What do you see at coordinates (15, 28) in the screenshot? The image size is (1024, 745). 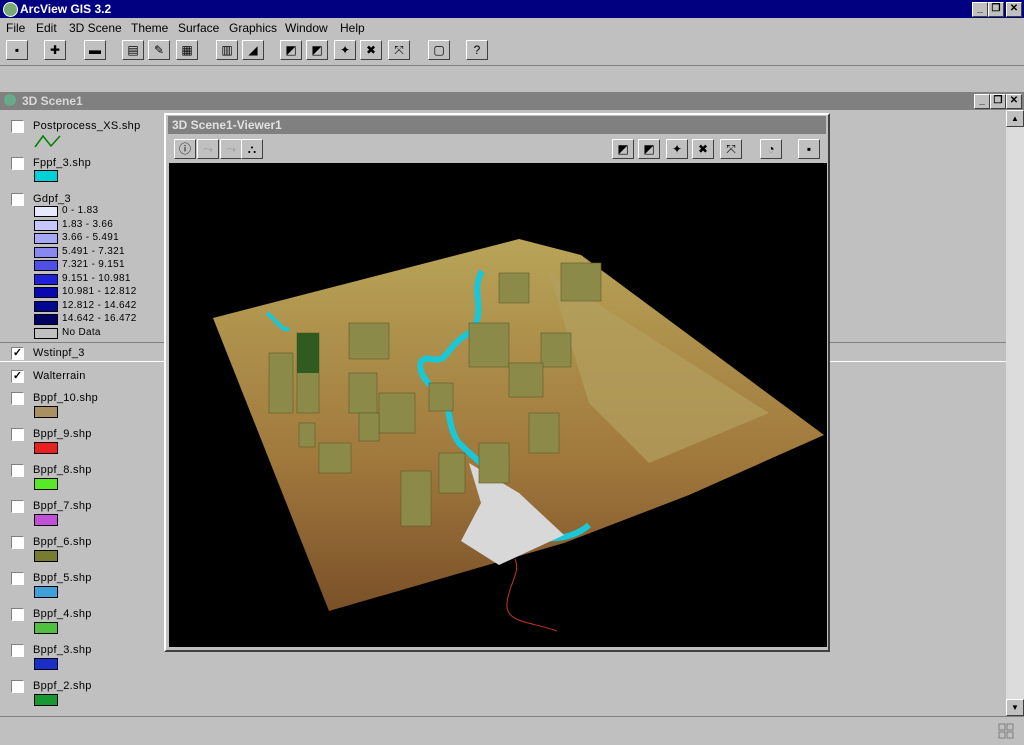 I see `menu-file: File` at bounding box center [15, 28].